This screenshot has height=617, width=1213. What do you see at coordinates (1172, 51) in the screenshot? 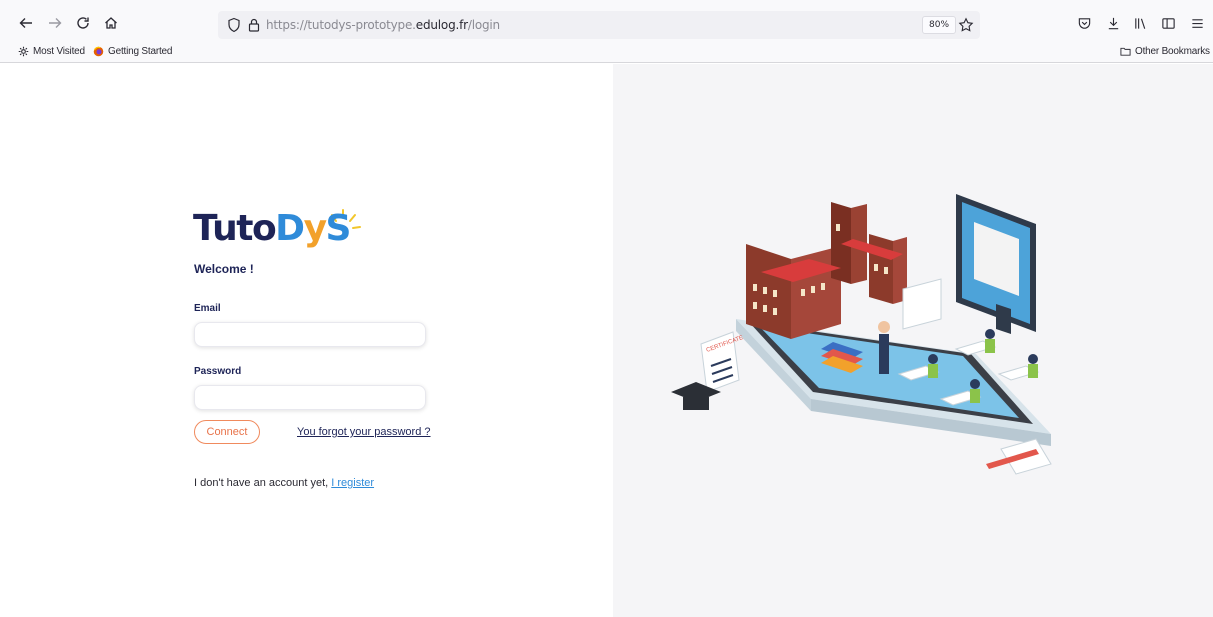
I see `bookmark-label: Other Bookmarks` at bounding box center [1172, 51].